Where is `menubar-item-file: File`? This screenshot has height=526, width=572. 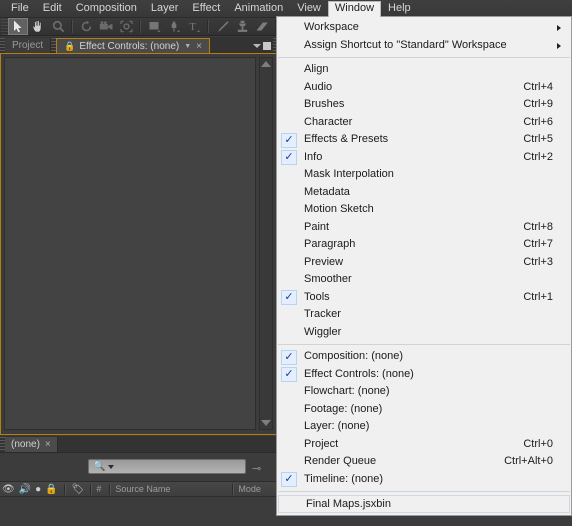 menubar-item-file: File is located at coordinates (20, 9).